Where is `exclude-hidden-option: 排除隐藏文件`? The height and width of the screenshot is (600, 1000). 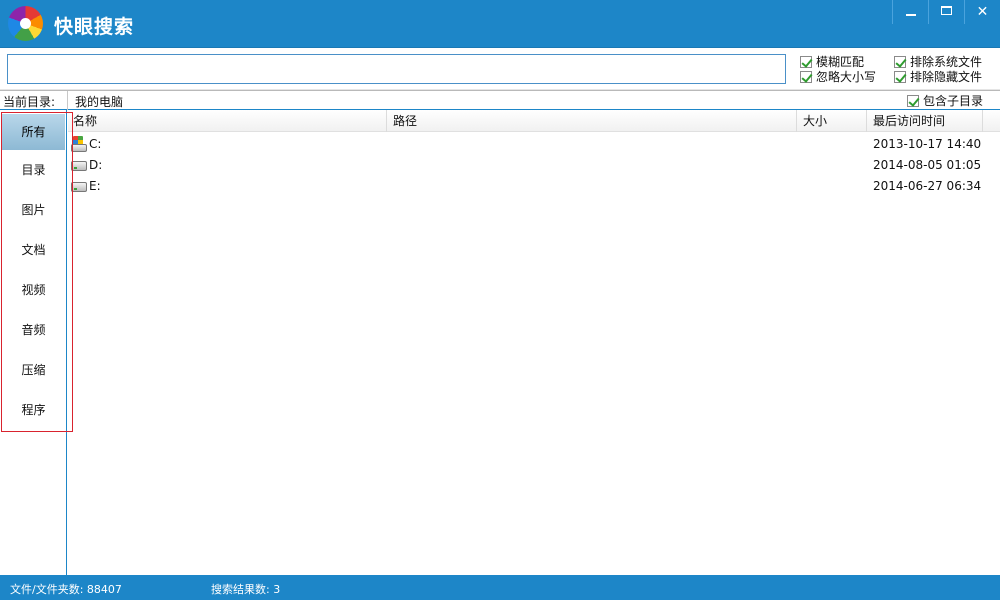
exclude-hidden-option: 排除隐藏文件 is located at coordinates (938, 76).